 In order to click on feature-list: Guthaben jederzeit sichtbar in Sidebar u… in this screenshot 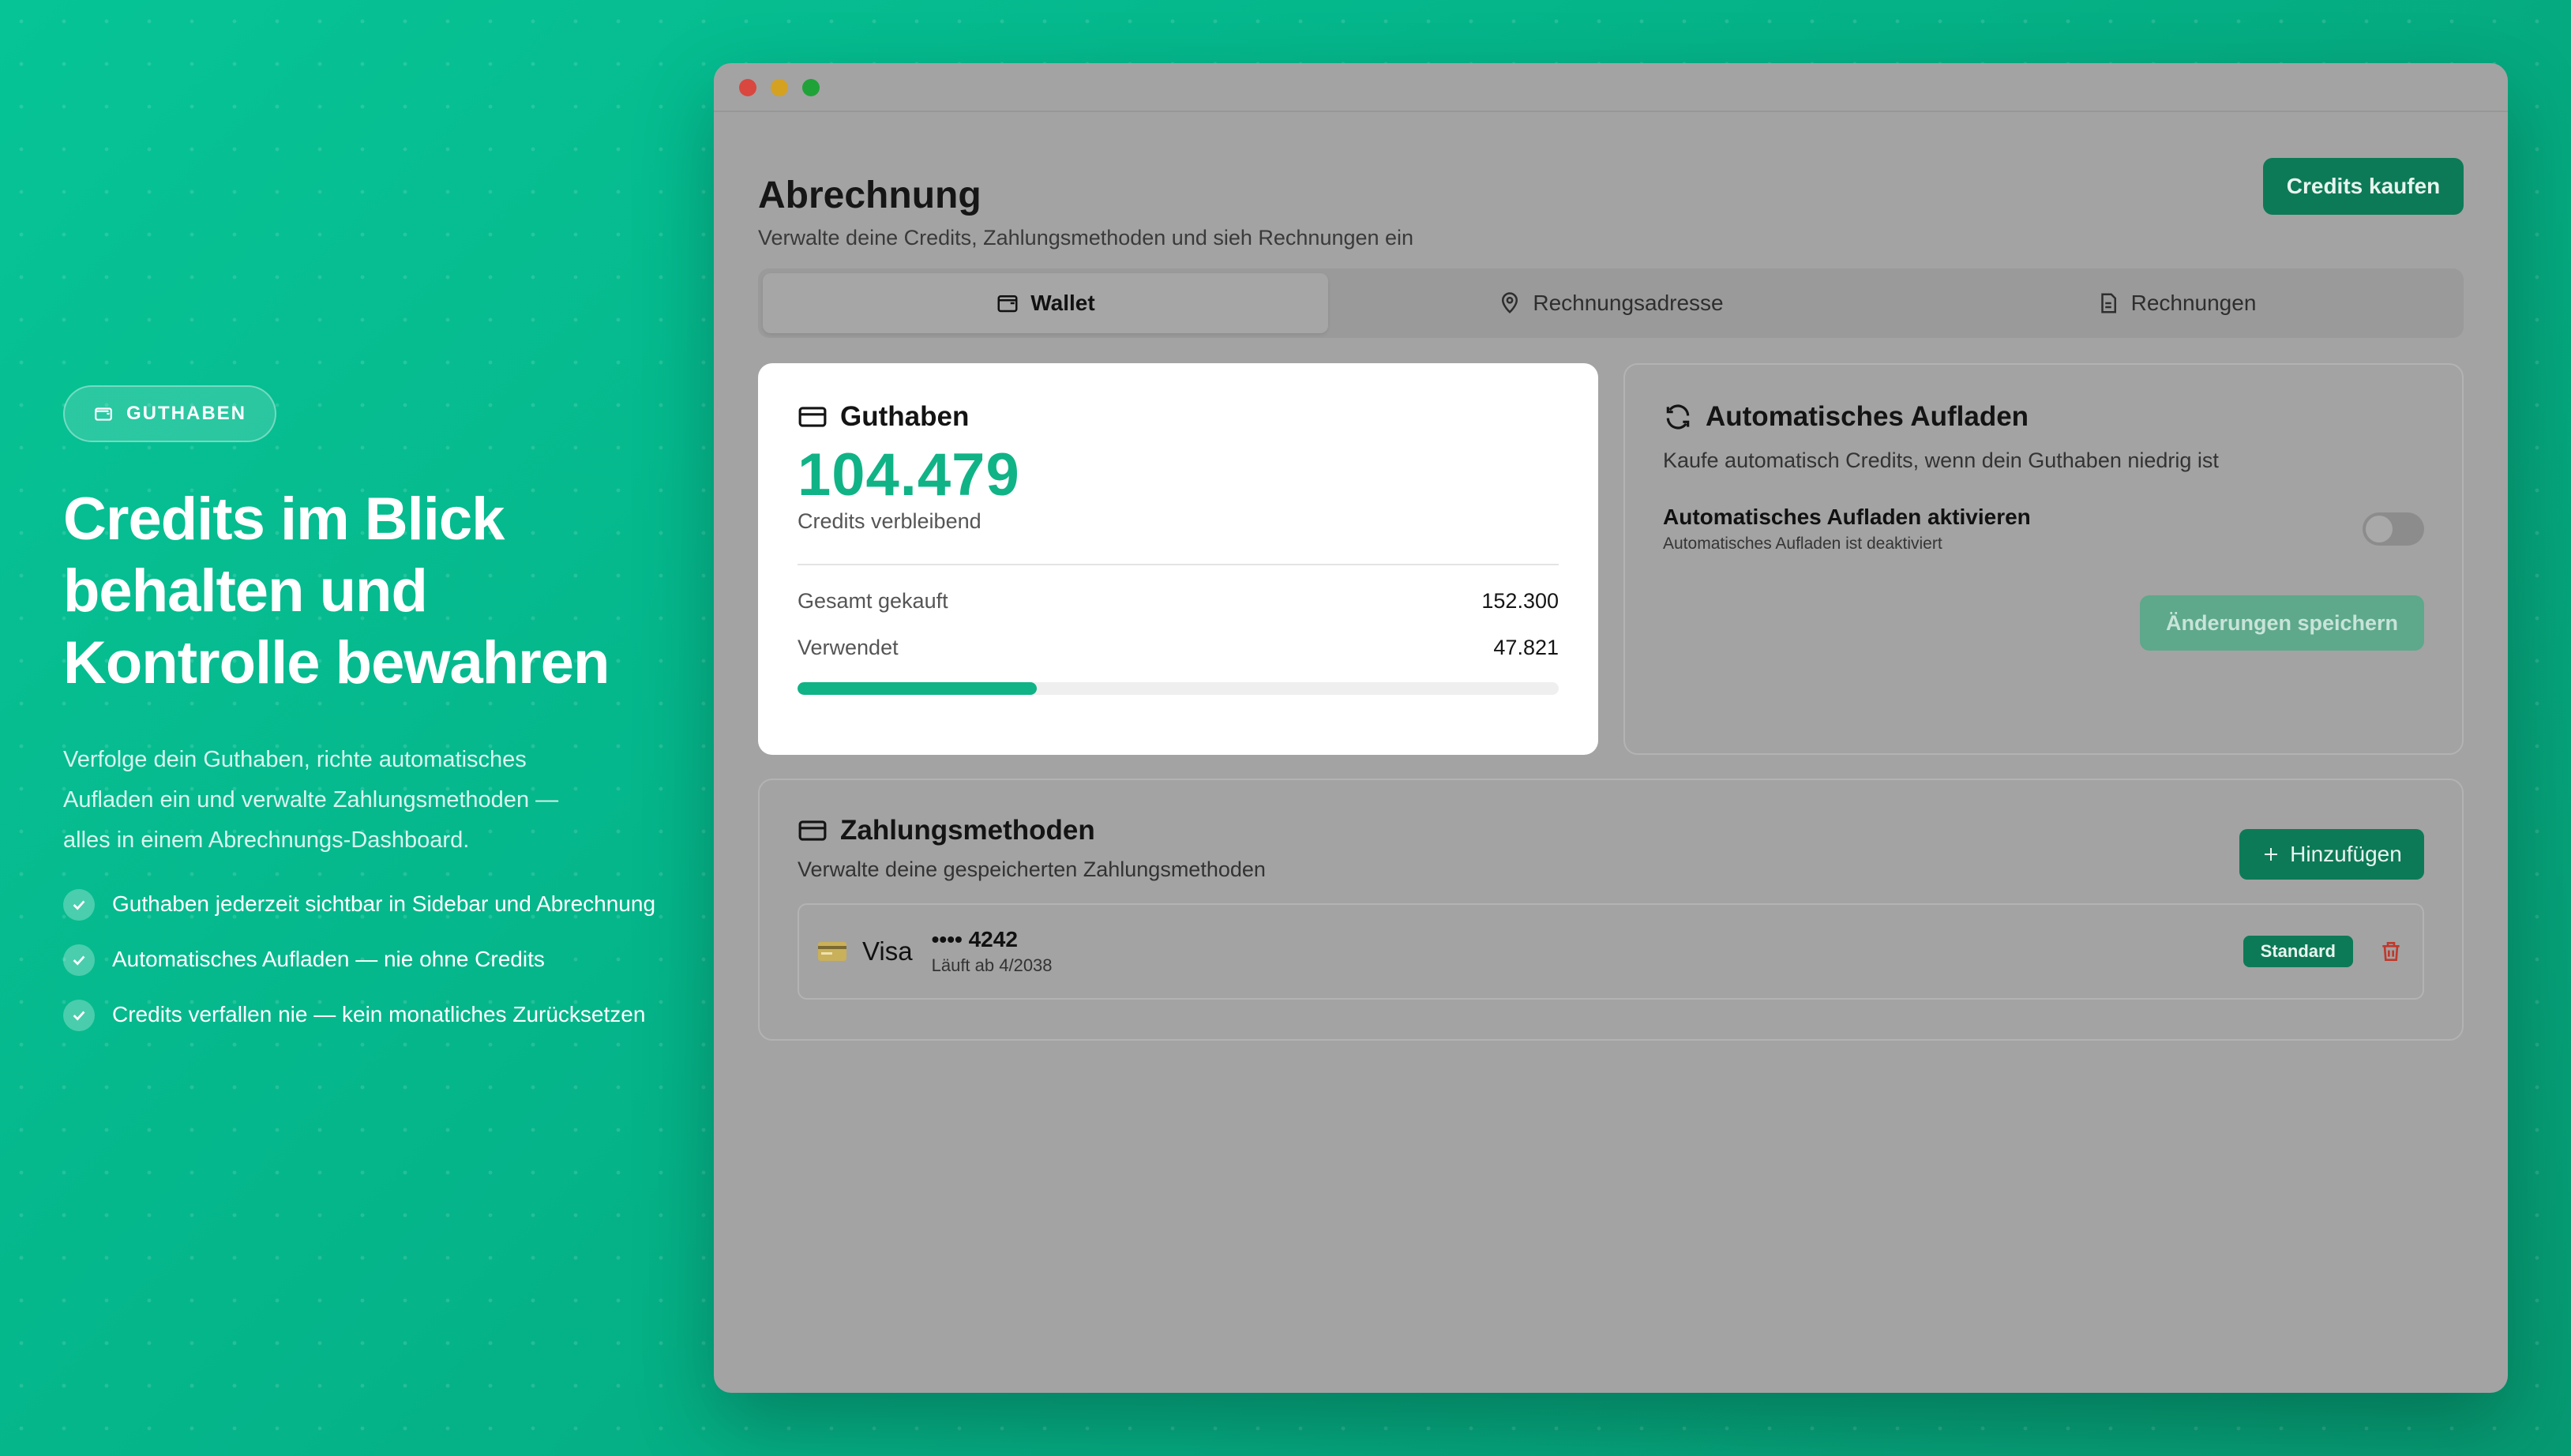, I will do `click(379, 960)`.